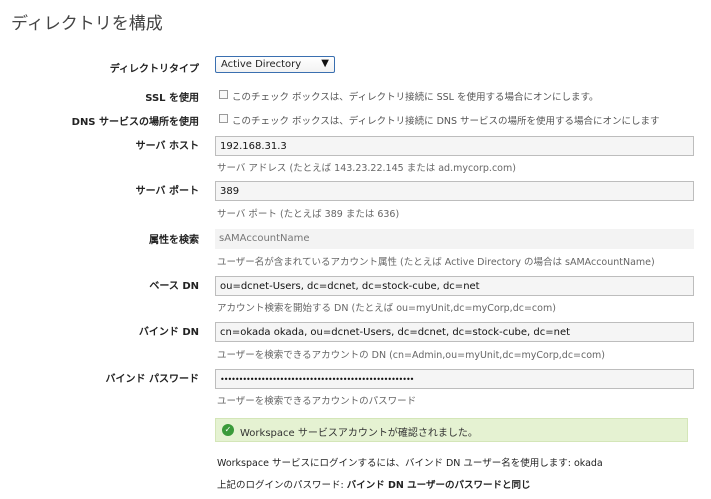  What do you see at coordinates (325, 63) in the screenshot?
I see `triangle-down-icon: ▼` at bounding box center [325, 63].